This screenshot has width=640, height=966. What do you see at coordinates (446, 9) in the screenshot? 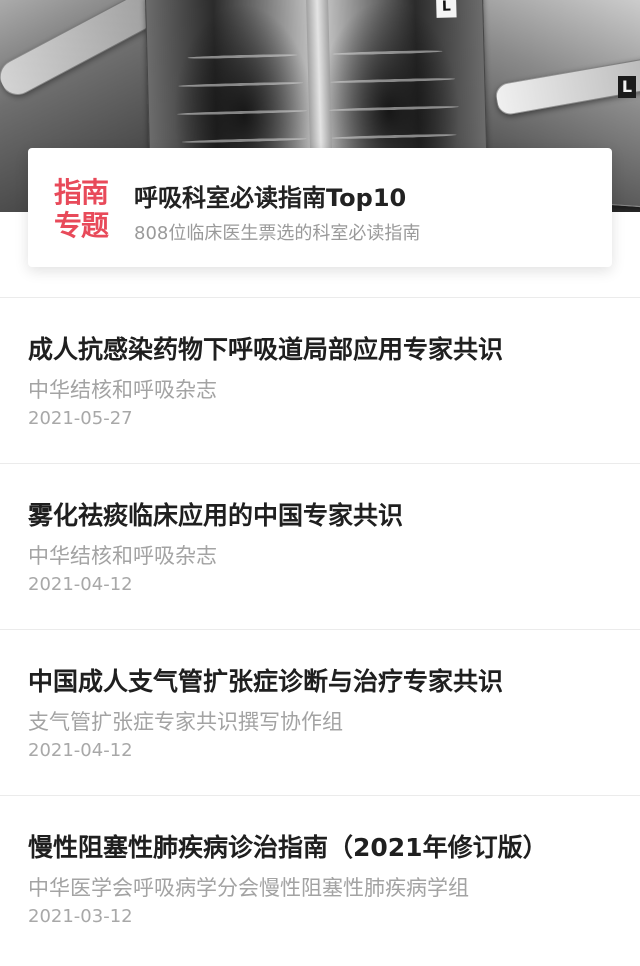
I see `xray-marker-chest: L` at bounding box center [446, 9].